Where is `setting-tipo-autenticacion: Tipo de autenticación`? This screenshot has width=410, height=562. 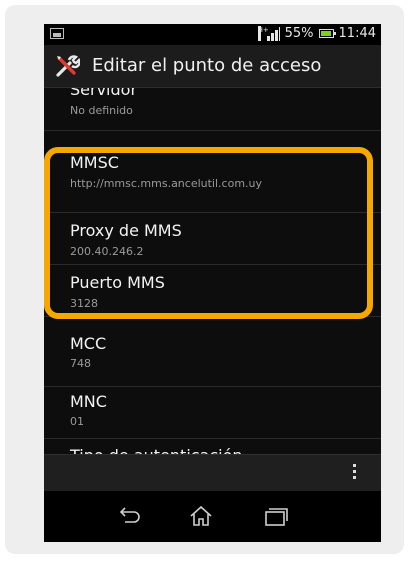
setting-tipo-autenticacion: Tipo de autenticación is located at coordinates (212, 446).